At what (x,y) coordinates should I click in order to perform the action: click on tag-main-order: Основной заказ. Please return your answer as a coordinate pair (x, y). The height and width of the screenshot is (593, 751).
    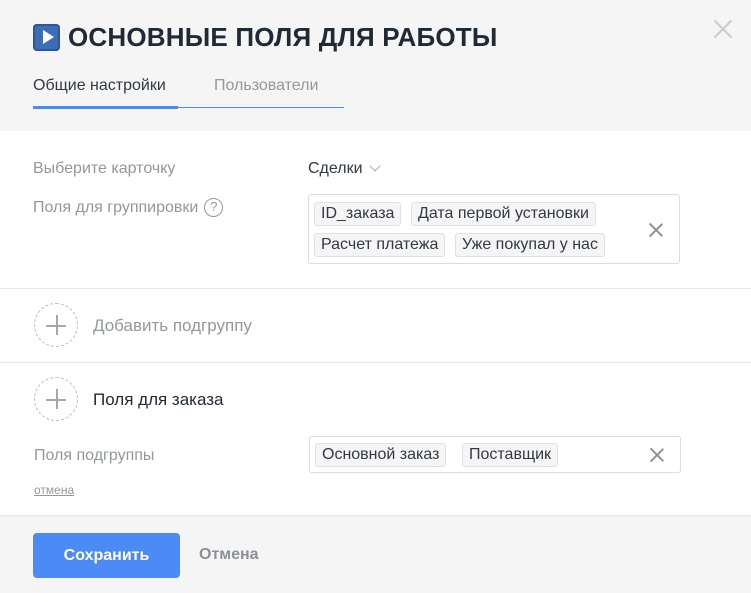
    Looking at the image, I should click on (381, 455).